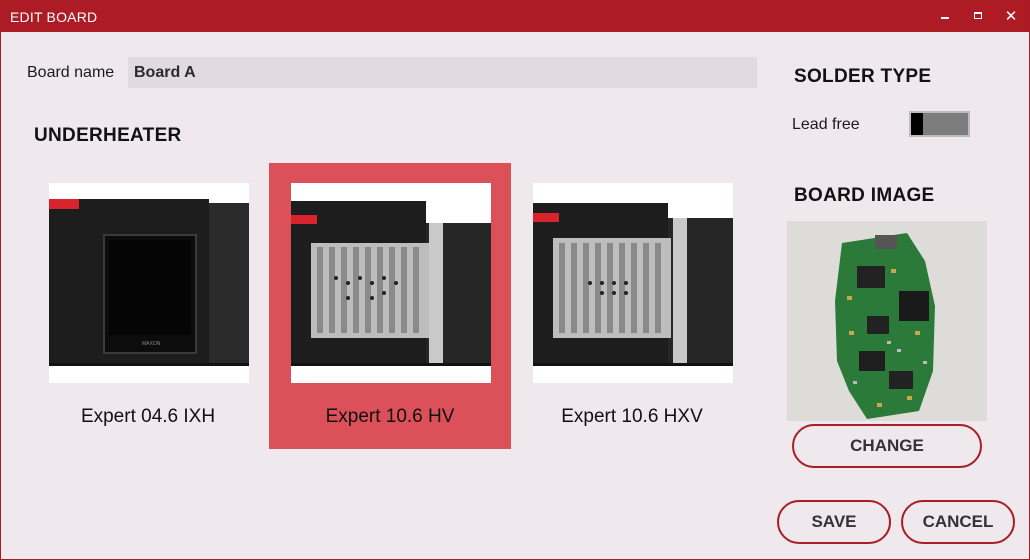  What do you see at coordinates (864, 195) in the screenshot?
I see `board-image-heading: BOARD IMAGE` at bounding box center [864, 195].